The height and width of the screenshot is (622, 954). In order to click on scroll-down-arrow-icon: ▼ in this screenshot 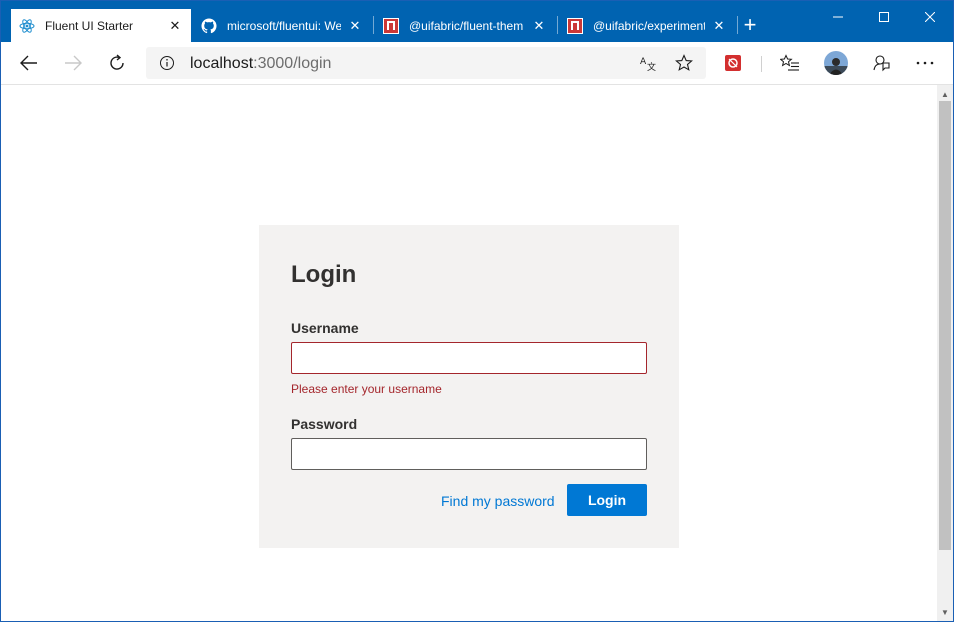, I will do `click(945, 612)`.